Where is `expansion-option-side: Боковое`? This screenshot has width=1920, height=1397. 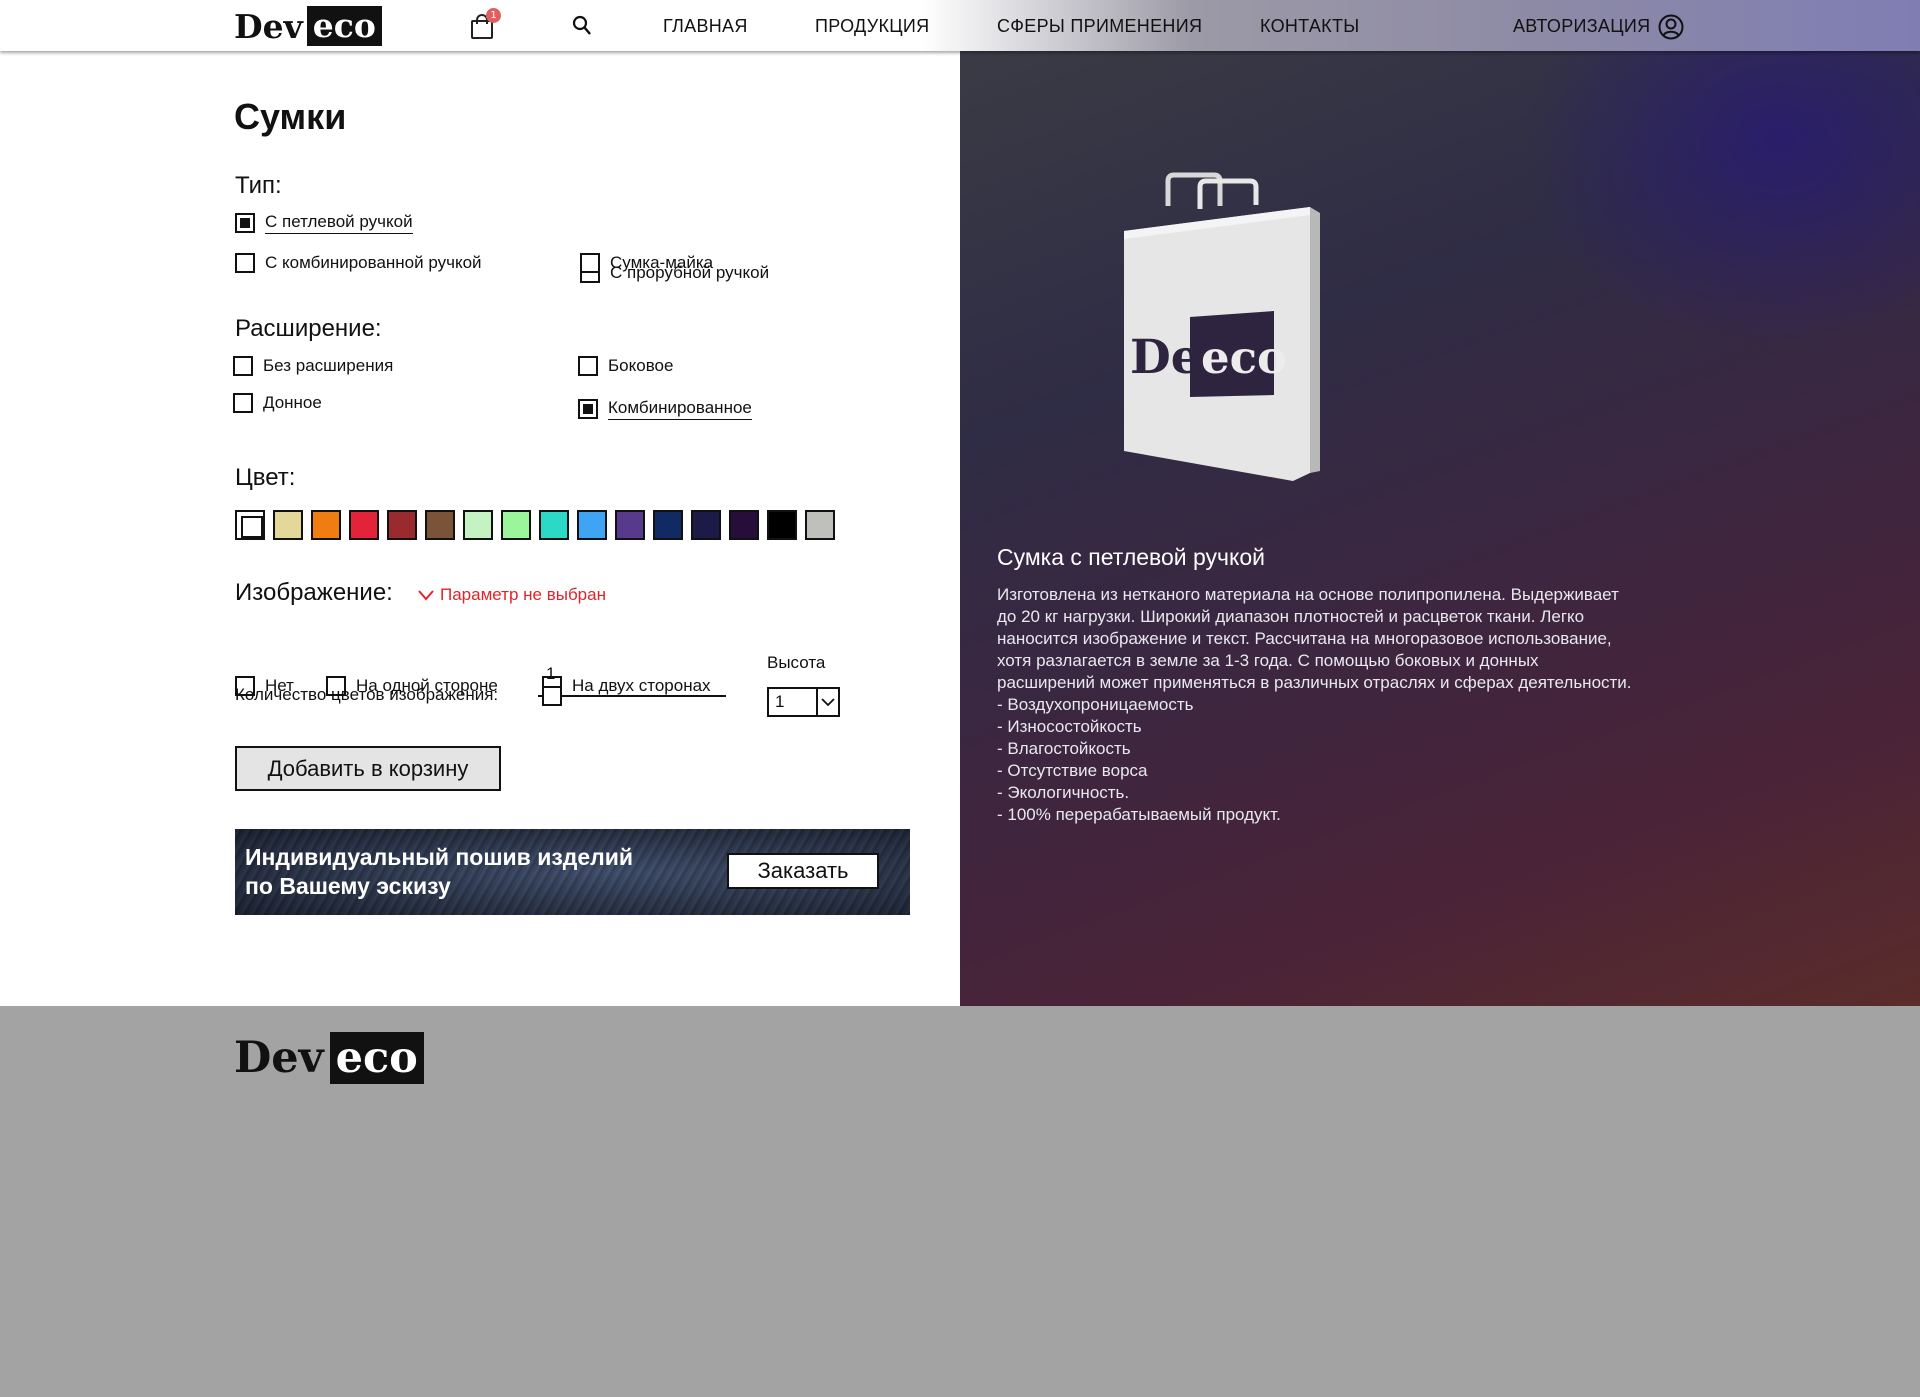
expansion-option-side: Боковое is located at coordinates (625, 366).